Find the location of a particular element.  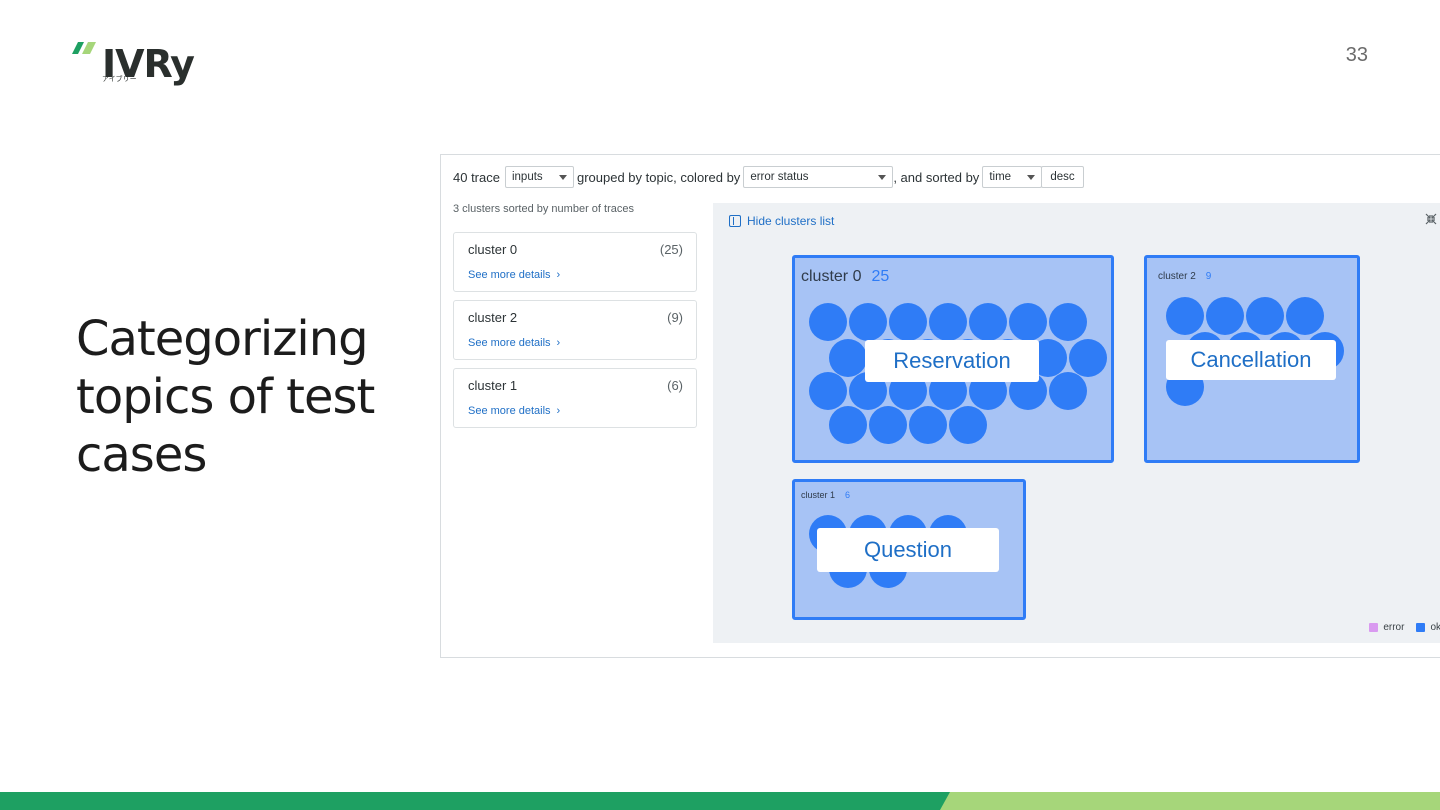

color-legend: error ok is located at coordinates (1398, 627).